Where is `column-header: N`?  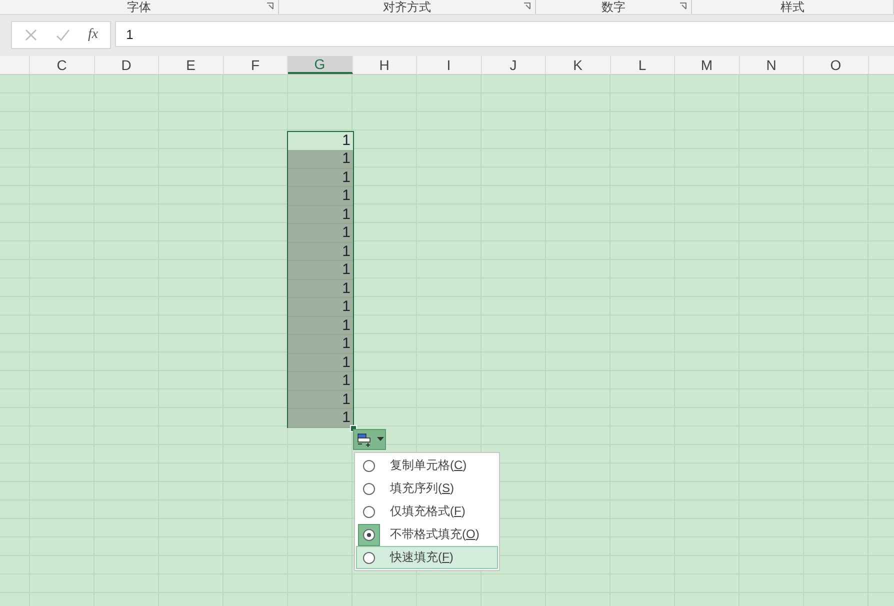
column-header: N is located at coordinates (772, 65).